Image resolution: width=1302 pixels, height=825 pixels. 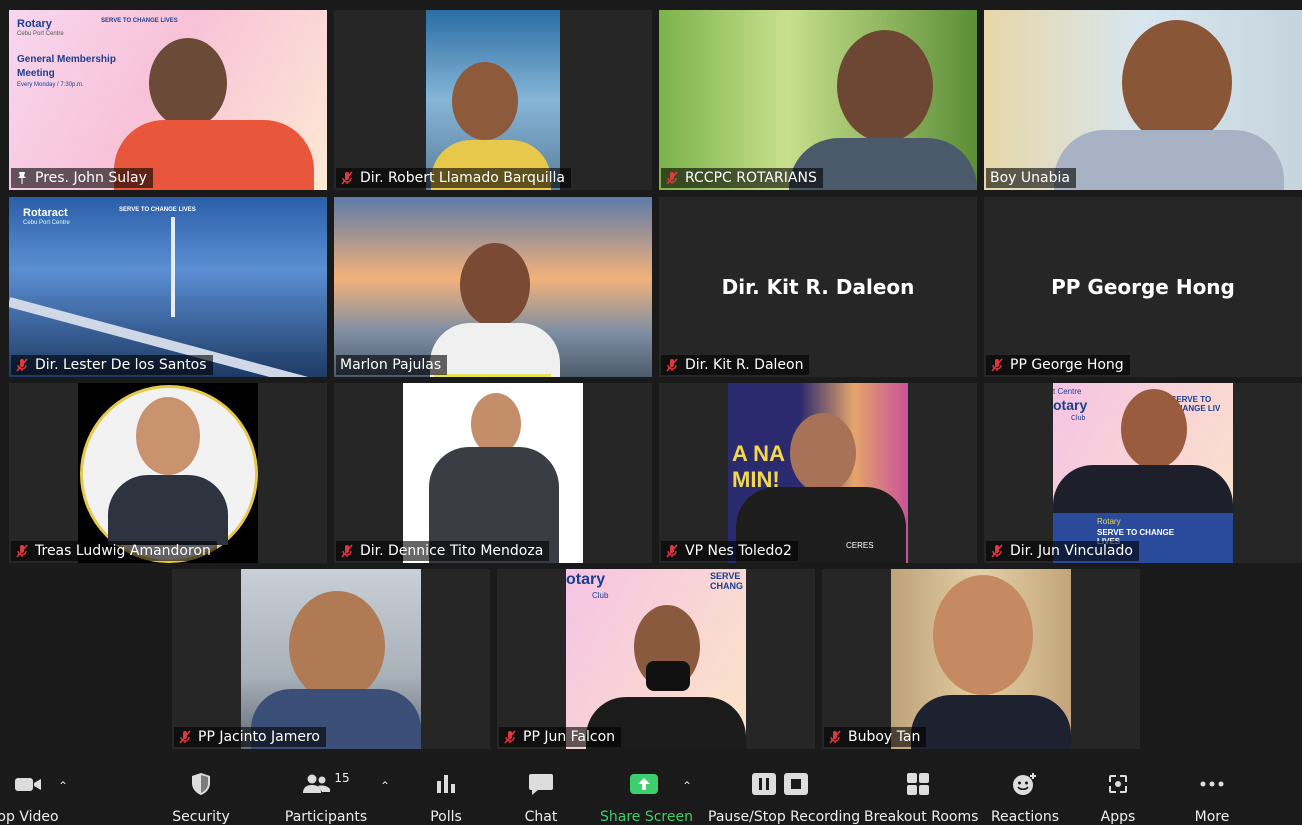 What do you see at coordinates (656, 659) in the screenshot?
I see `participant-tile: otary Club SERVE CHANG PP Jun Falcon` at bounding box center [656, 659].